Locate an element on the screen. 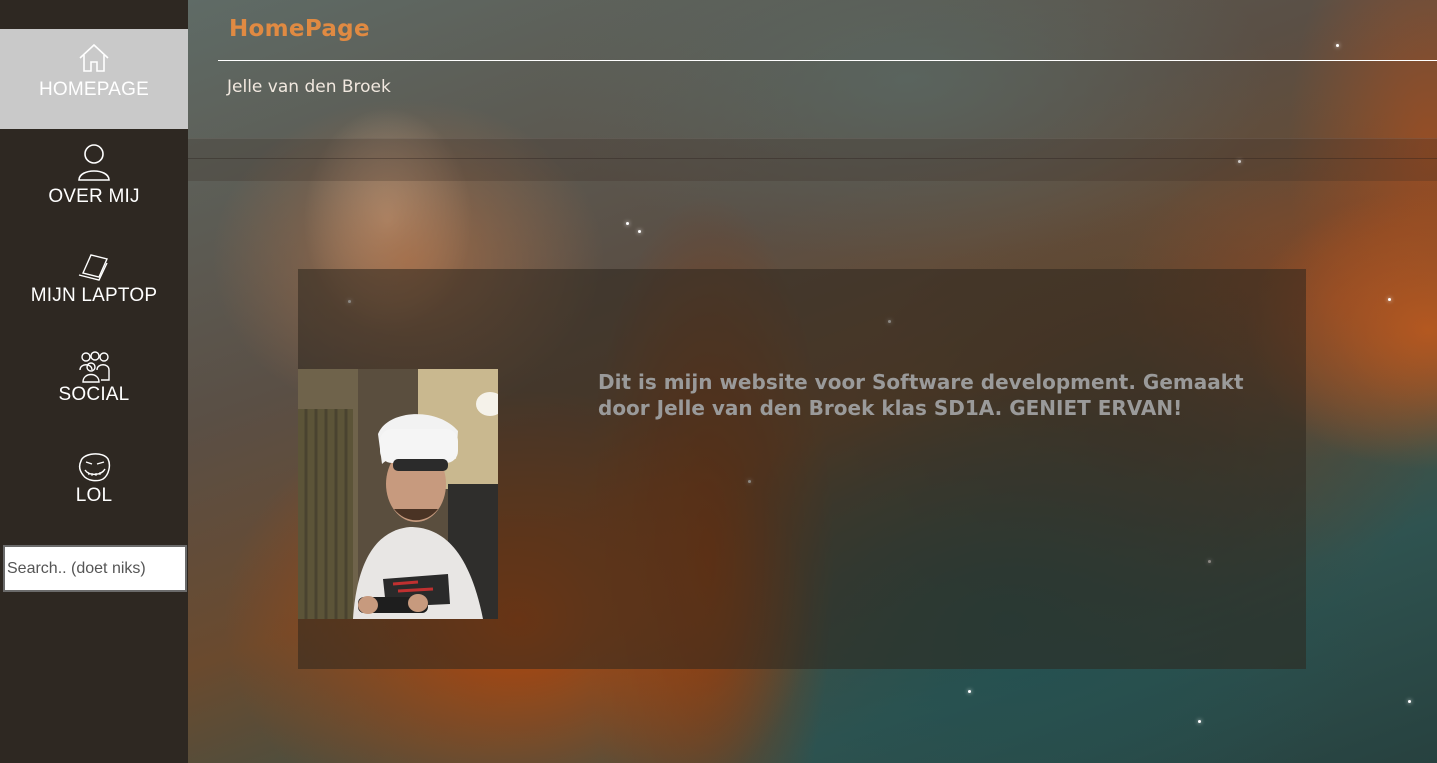  sidebar-item-social: SOCIAL is located at coordinates (94, 390).